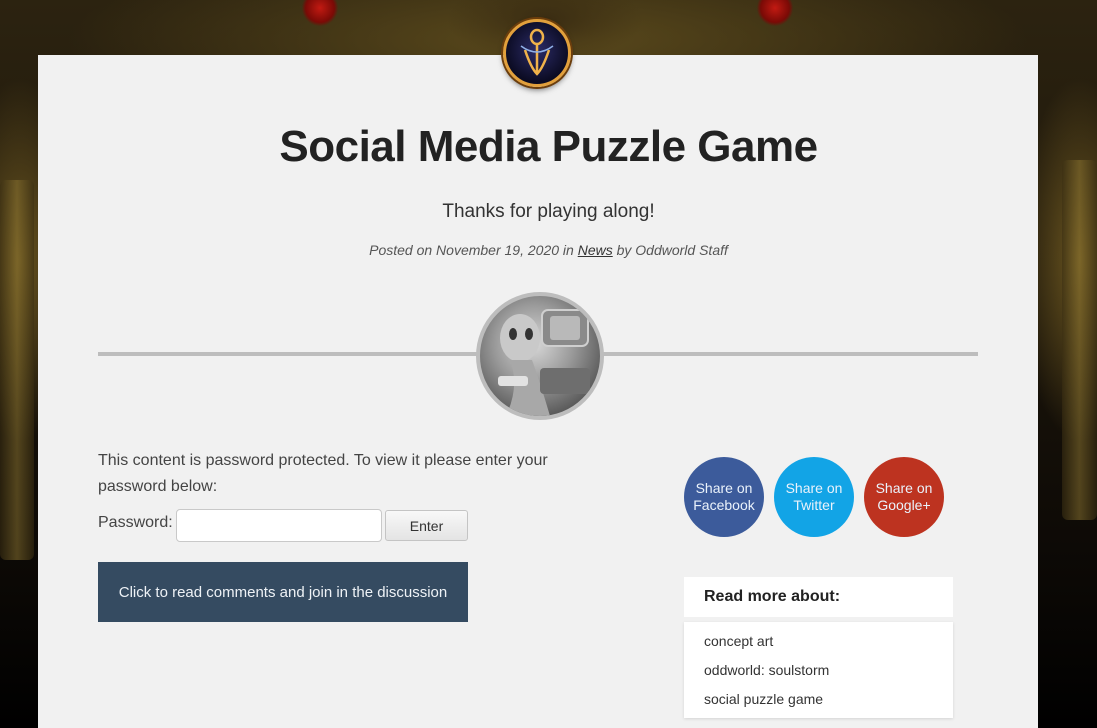 The height and width of the screenshot is (728, 1097). Describe the element at coordinates (135, 522) in the screenshot. I see `password-label: Password:` at that location.